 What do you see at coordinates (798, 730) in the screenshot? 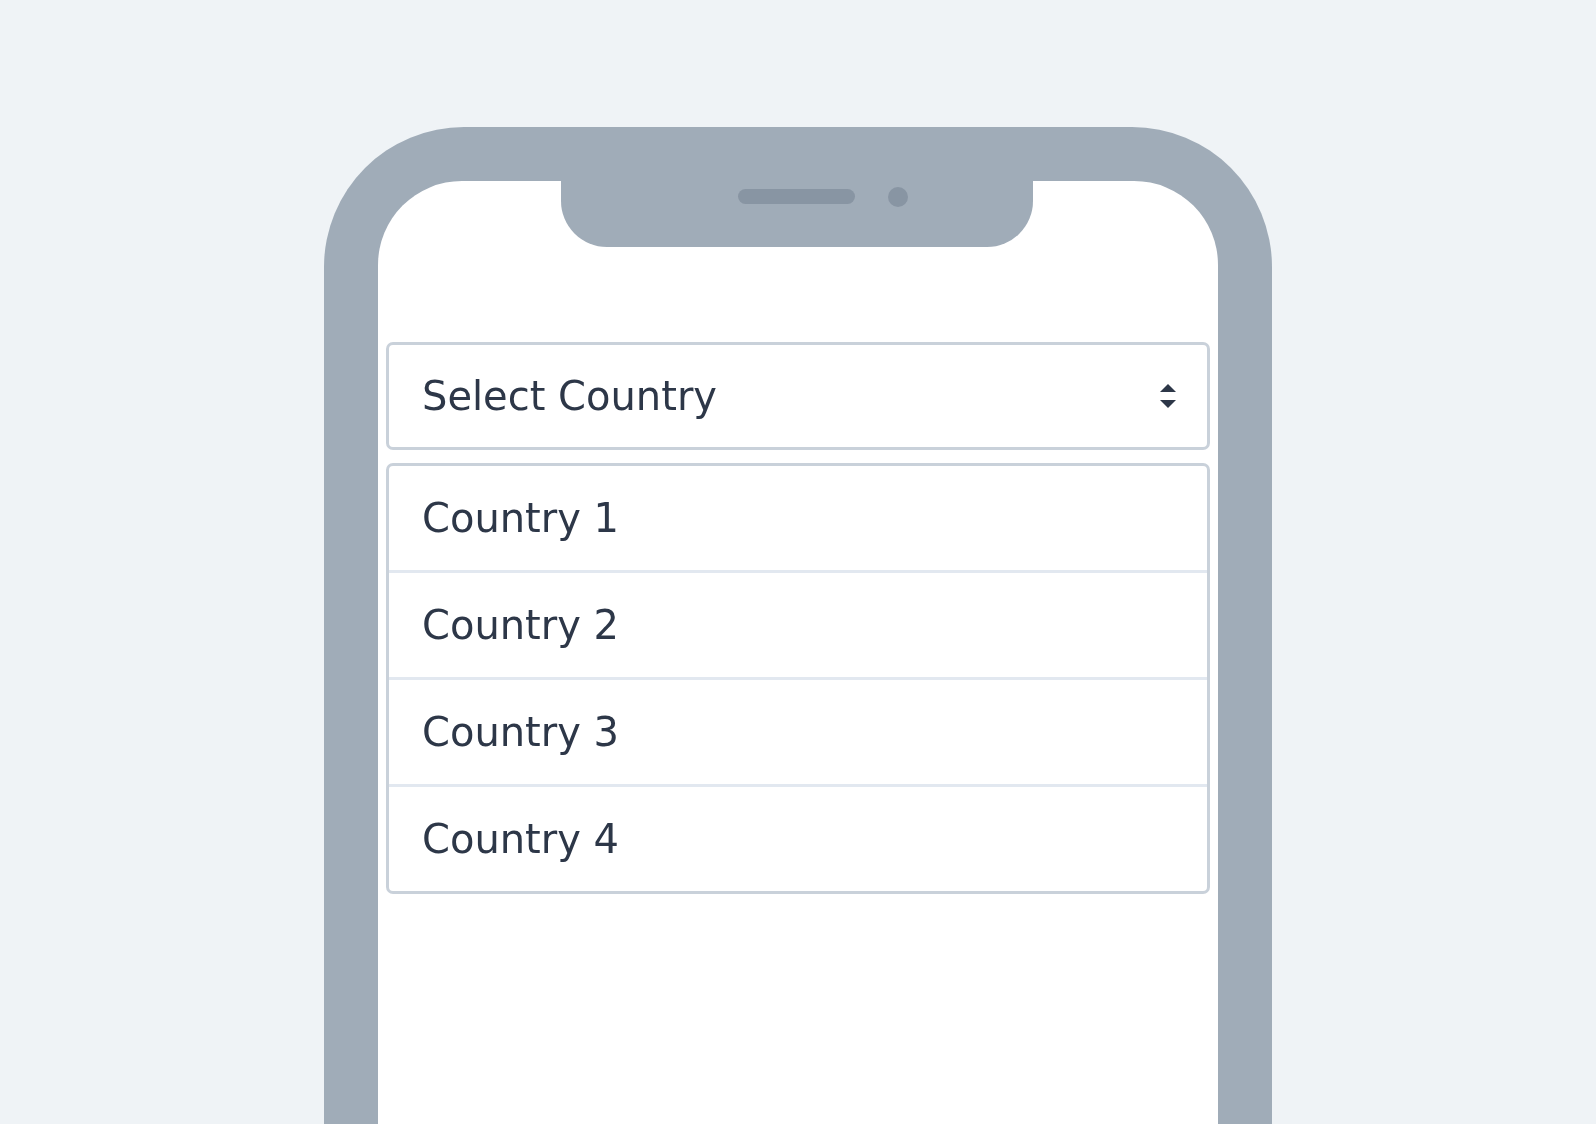
I see `country-option: Country 3` at bounding box center [798, 730].